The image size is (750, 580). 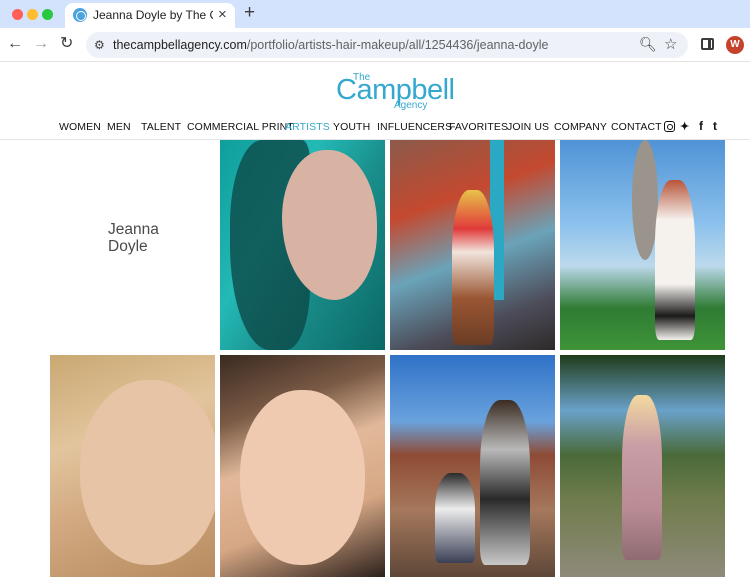 What do you see at coordinates (128, 246) in the screenshot?
I see `artist-last-name: Doyle` at bounding box center [128, 246].